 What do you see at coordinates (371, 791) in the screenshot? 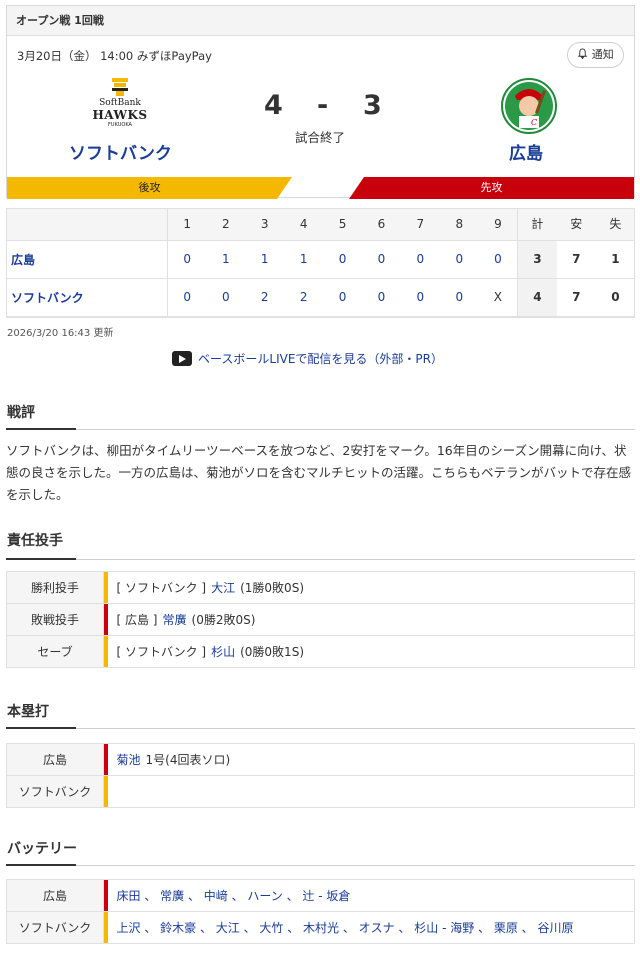
I see `homerun-value` at bounding box center [371, 791].